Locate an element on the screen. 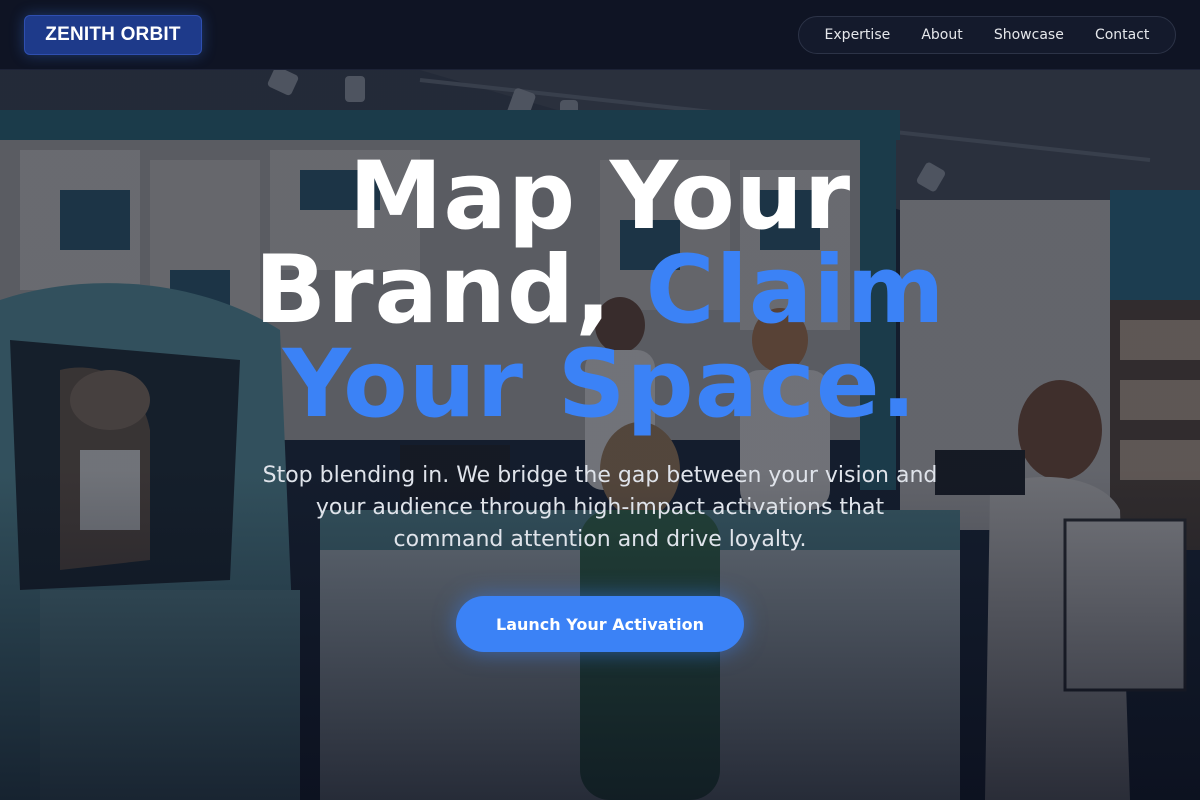 Image resolution: width=1200 pixels, height=800 pixels. headline-line-1: Map Your is located at coordinates (600, 196).